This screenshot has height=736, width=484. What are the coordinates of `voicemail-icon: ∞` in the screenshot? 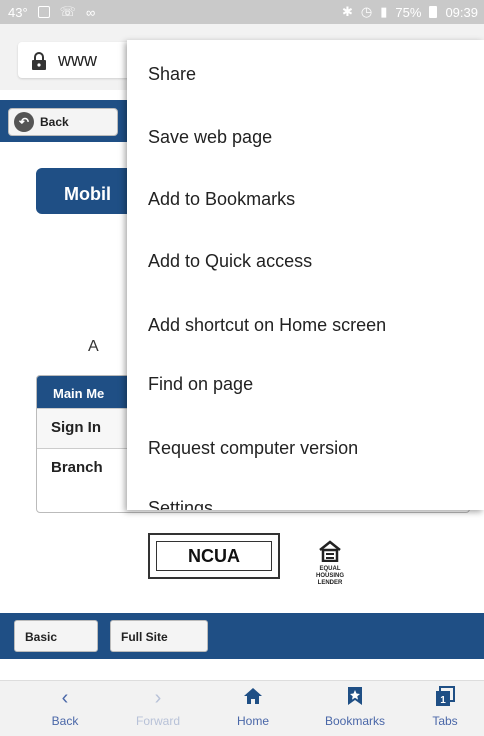 It's located at (90, 12).